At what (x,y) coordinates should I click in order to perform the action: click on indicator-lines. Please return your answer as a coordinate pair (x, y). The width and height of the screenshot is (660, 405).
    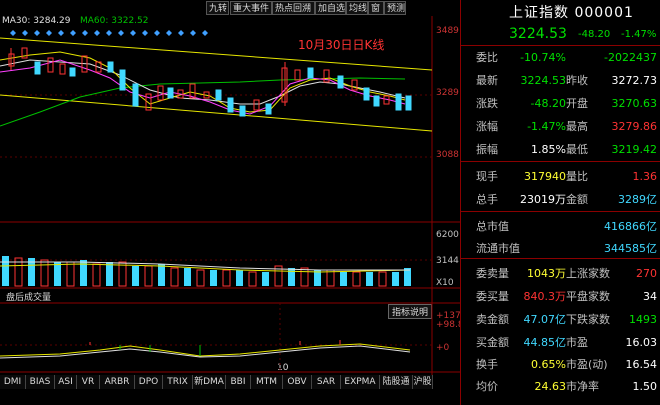
    Looking at the image, I should click on (205, 349).